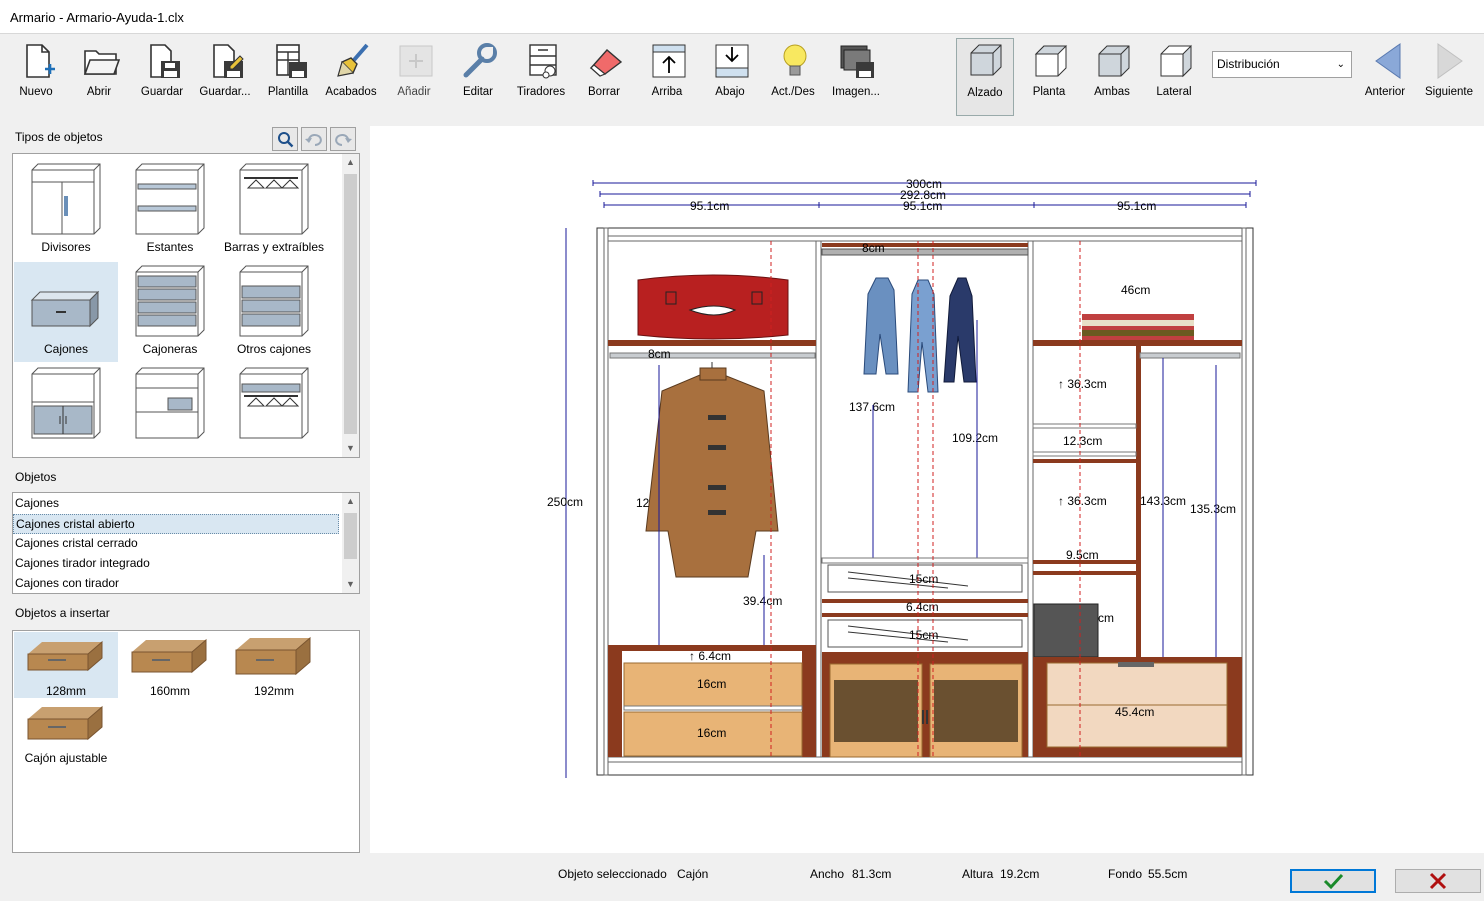 This screenshot has width=1484, height=901. I want to click on insert-item-128: 128mm, so click(66, 665).